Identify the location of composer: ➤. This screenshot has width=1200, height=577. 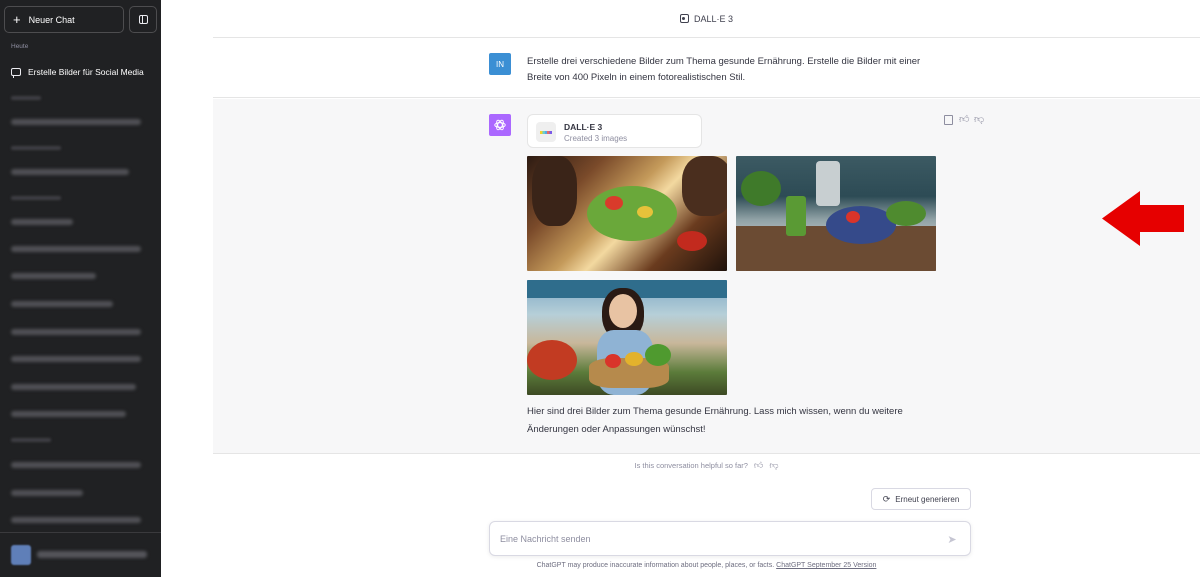
(730, 538).